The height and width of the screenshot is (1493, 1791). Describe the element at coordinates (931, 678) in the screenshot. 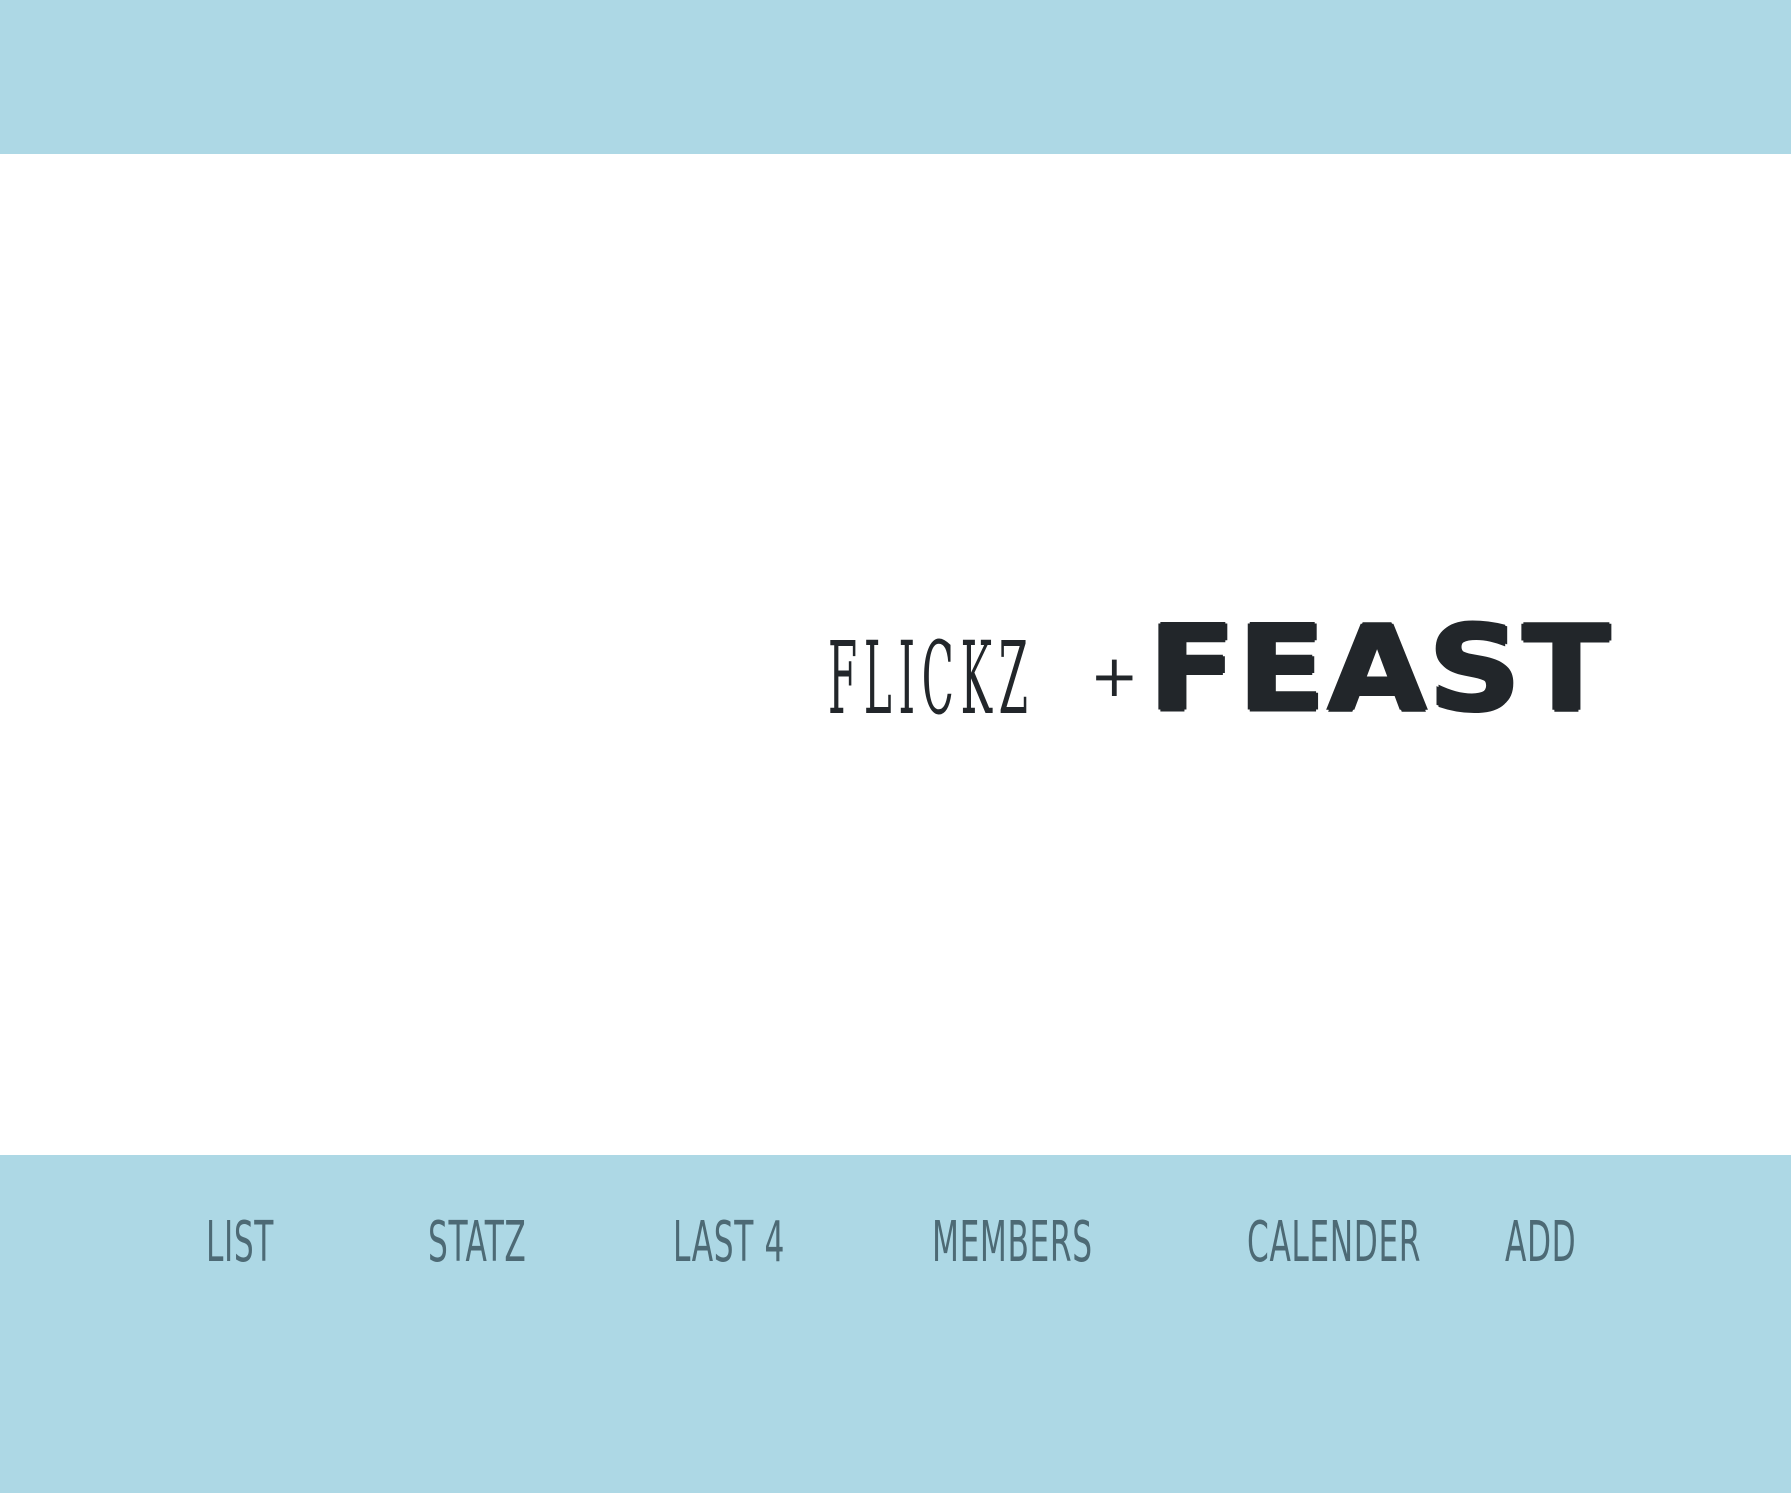

I see `logo-flickz-text: FLICKZ` at that location.